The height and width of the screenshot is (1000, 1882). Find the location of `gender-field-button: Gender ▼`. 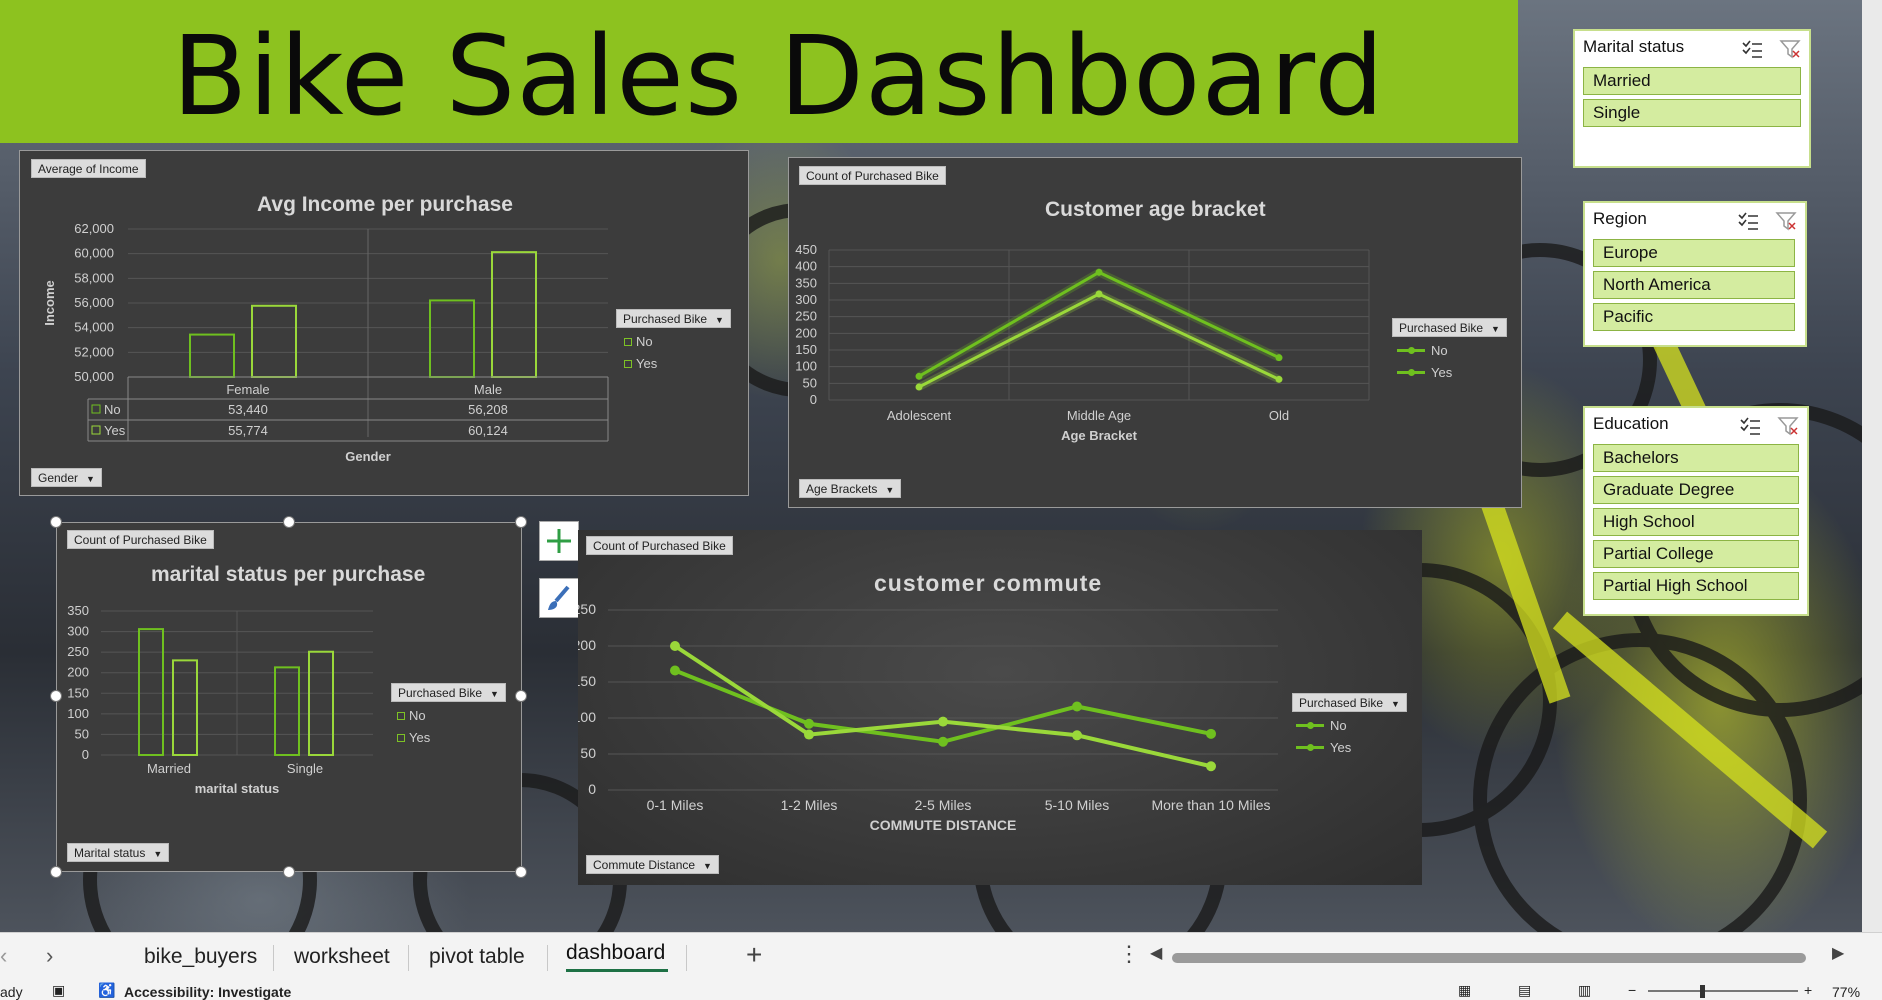

gender-field-button: Gender ▼ is located at coordinates (66, 477).